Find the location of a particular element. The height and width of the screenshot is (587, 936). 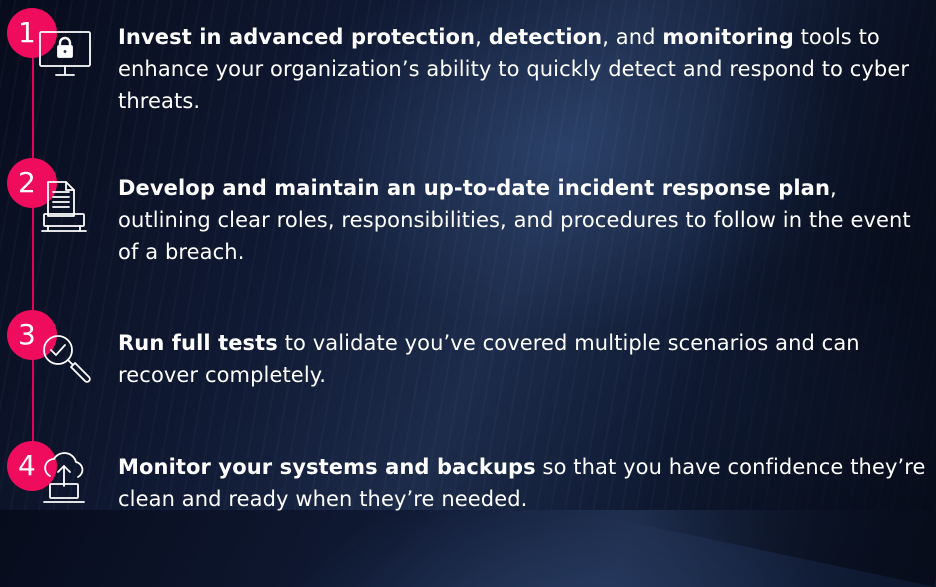

step-1-segment-4: , and is located at coordinates (632, 37).